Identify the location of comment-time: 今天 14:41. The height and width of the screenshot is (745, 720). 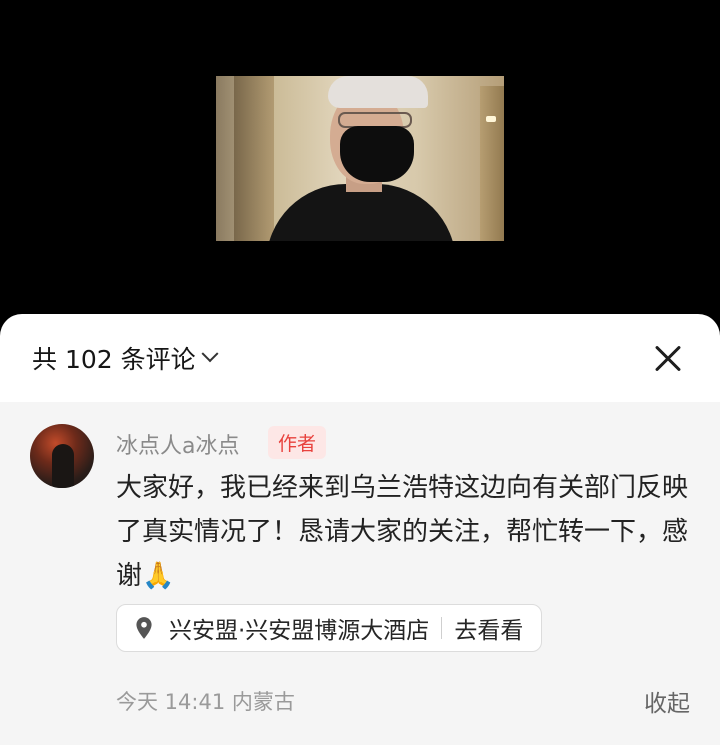
(171, 702).